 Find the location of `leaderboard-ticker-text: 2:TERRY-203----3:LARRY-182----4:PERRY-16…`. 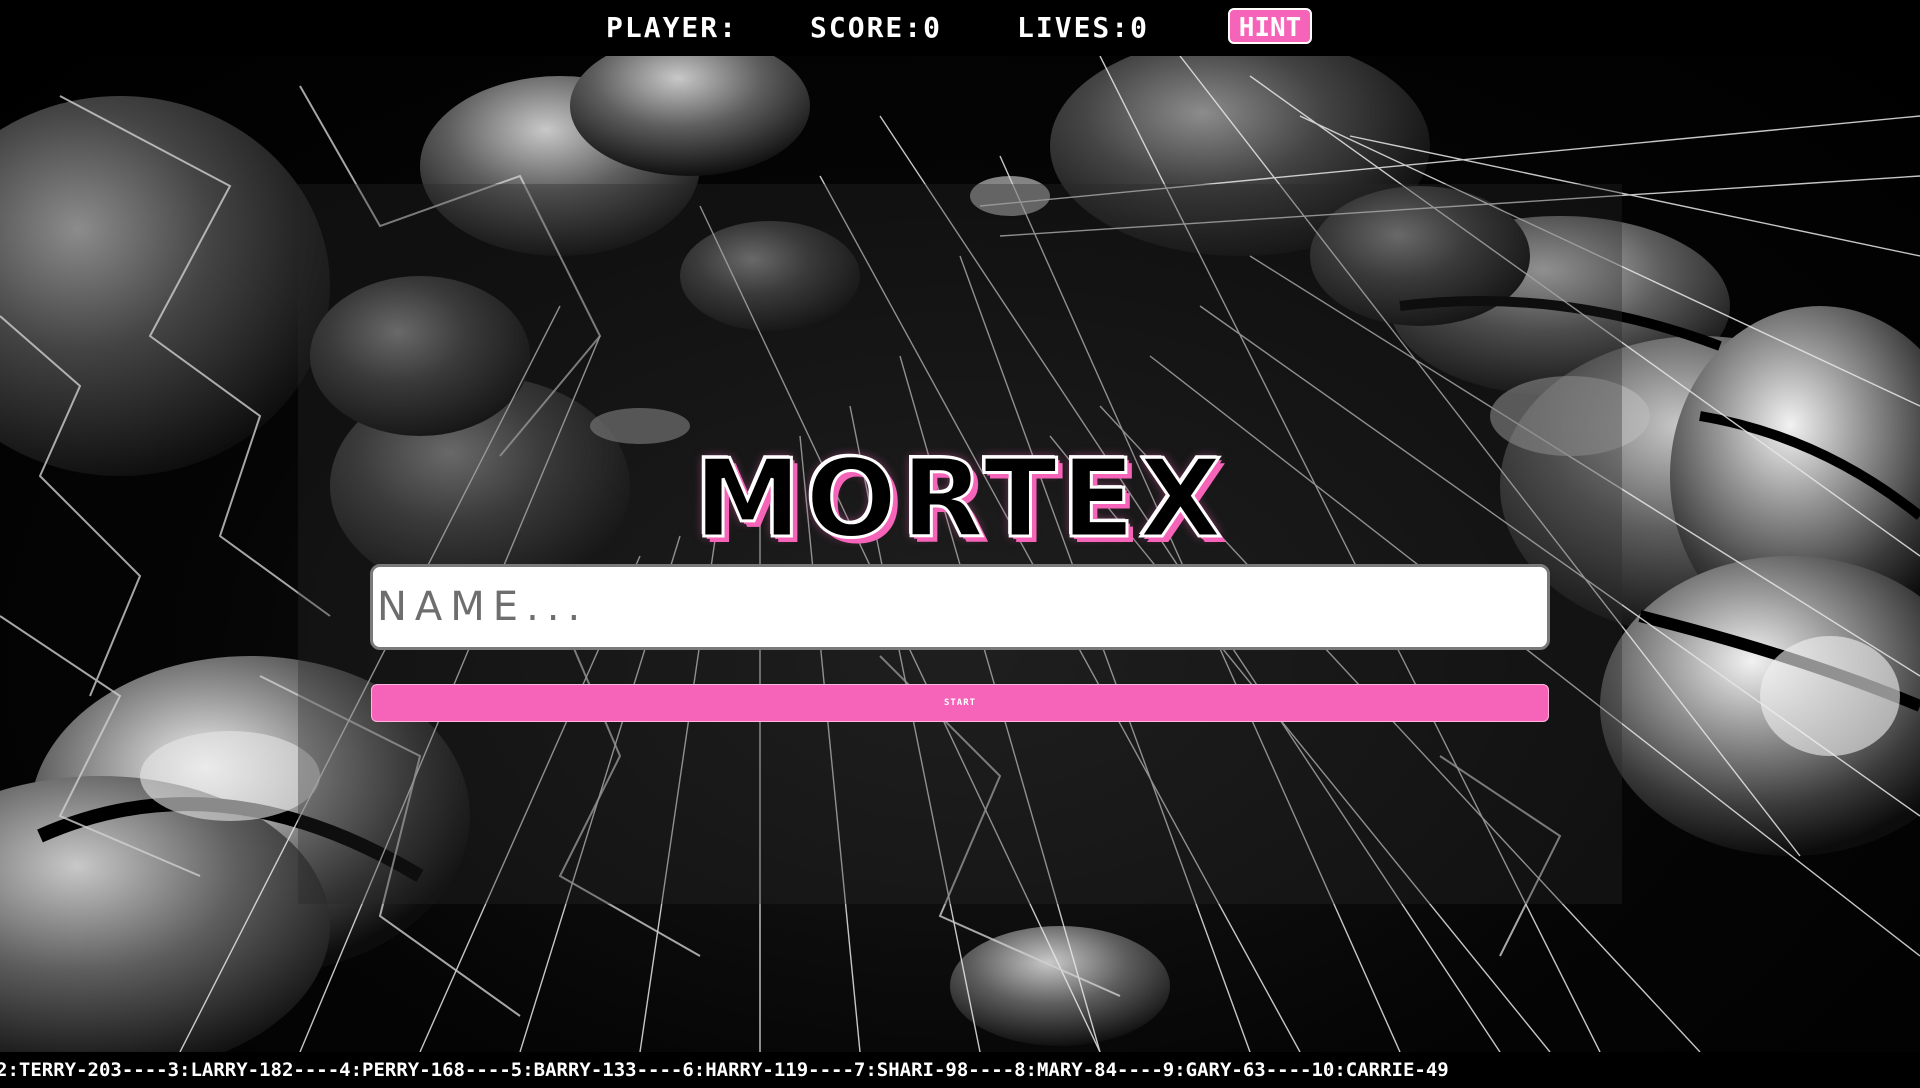

leaderboard-ticker-text: 2:TERRY-203----3:LARRY-182----4:PERRY-16… is located at coordinates (724, 1070).